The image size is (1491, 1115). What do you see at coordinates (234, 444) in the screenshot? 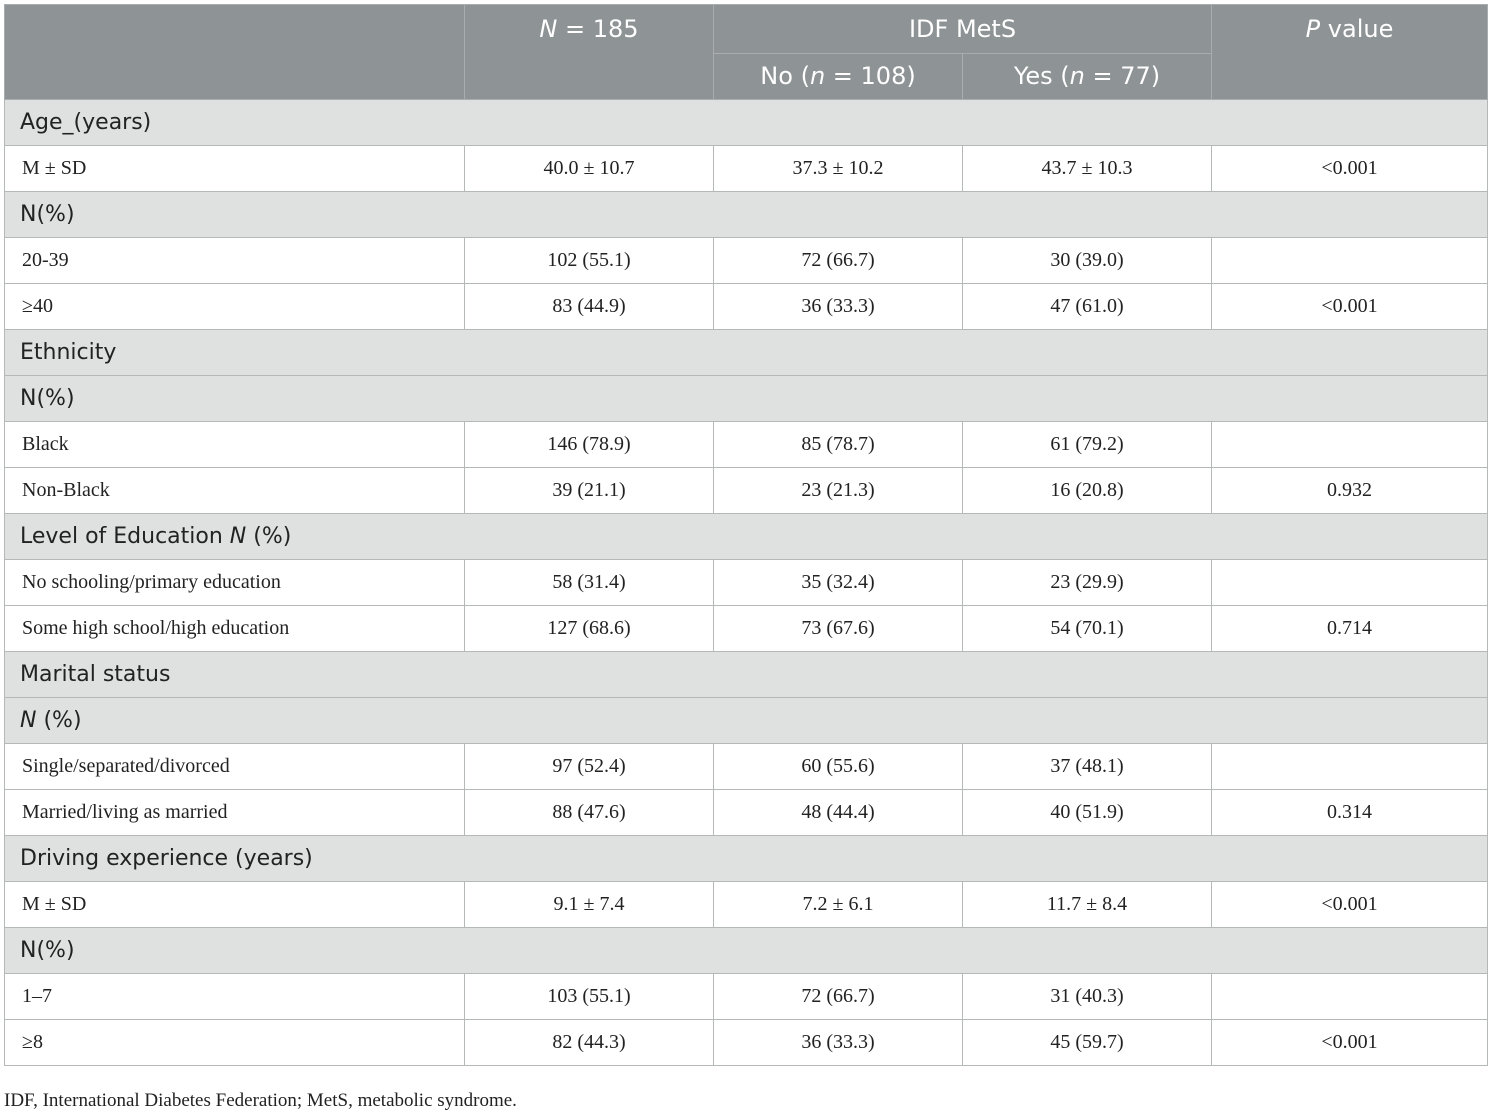
I see `row-label: Black` at bounding box center [234, 444].